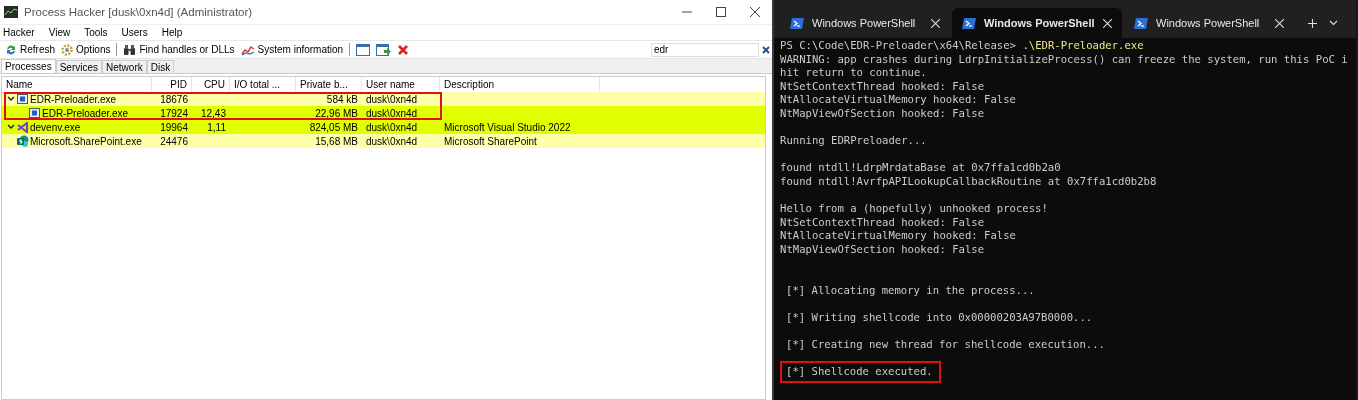 This screenshot has height=400, width=1358. What do you see at coordinates (721, 12) in the screenshot?
I see `maximize-icon` at bounding box center [721, 12].